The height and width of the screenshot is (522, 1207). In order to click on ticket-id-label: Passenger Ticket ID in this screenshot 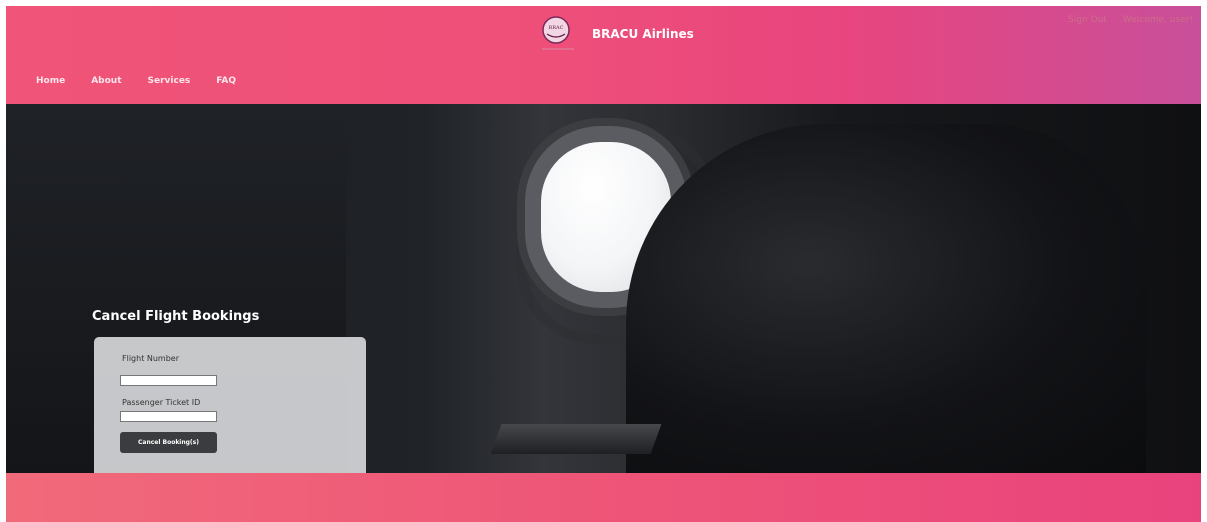, I will do `click(161, 402)`.